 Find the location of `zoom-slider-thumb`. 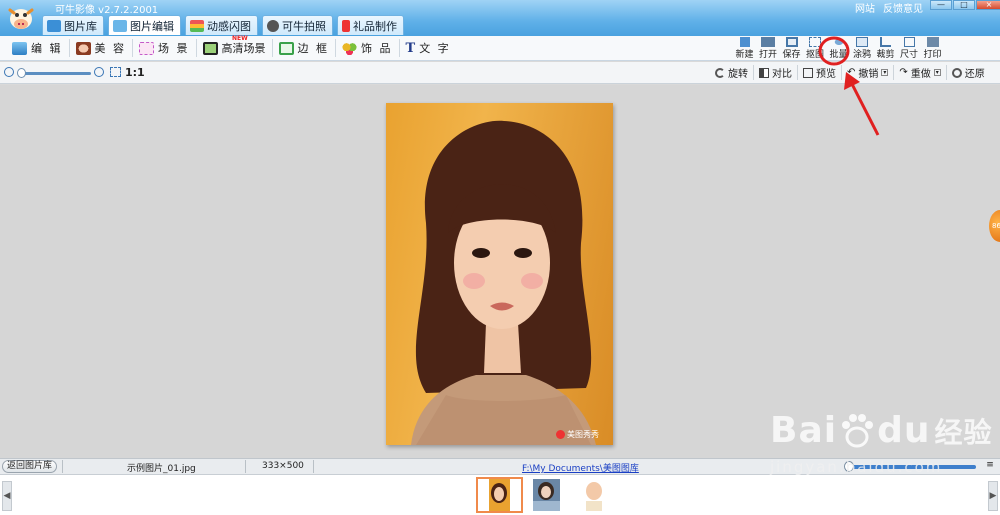

zoom-slider-thumb is located at coordinates (21, 73).